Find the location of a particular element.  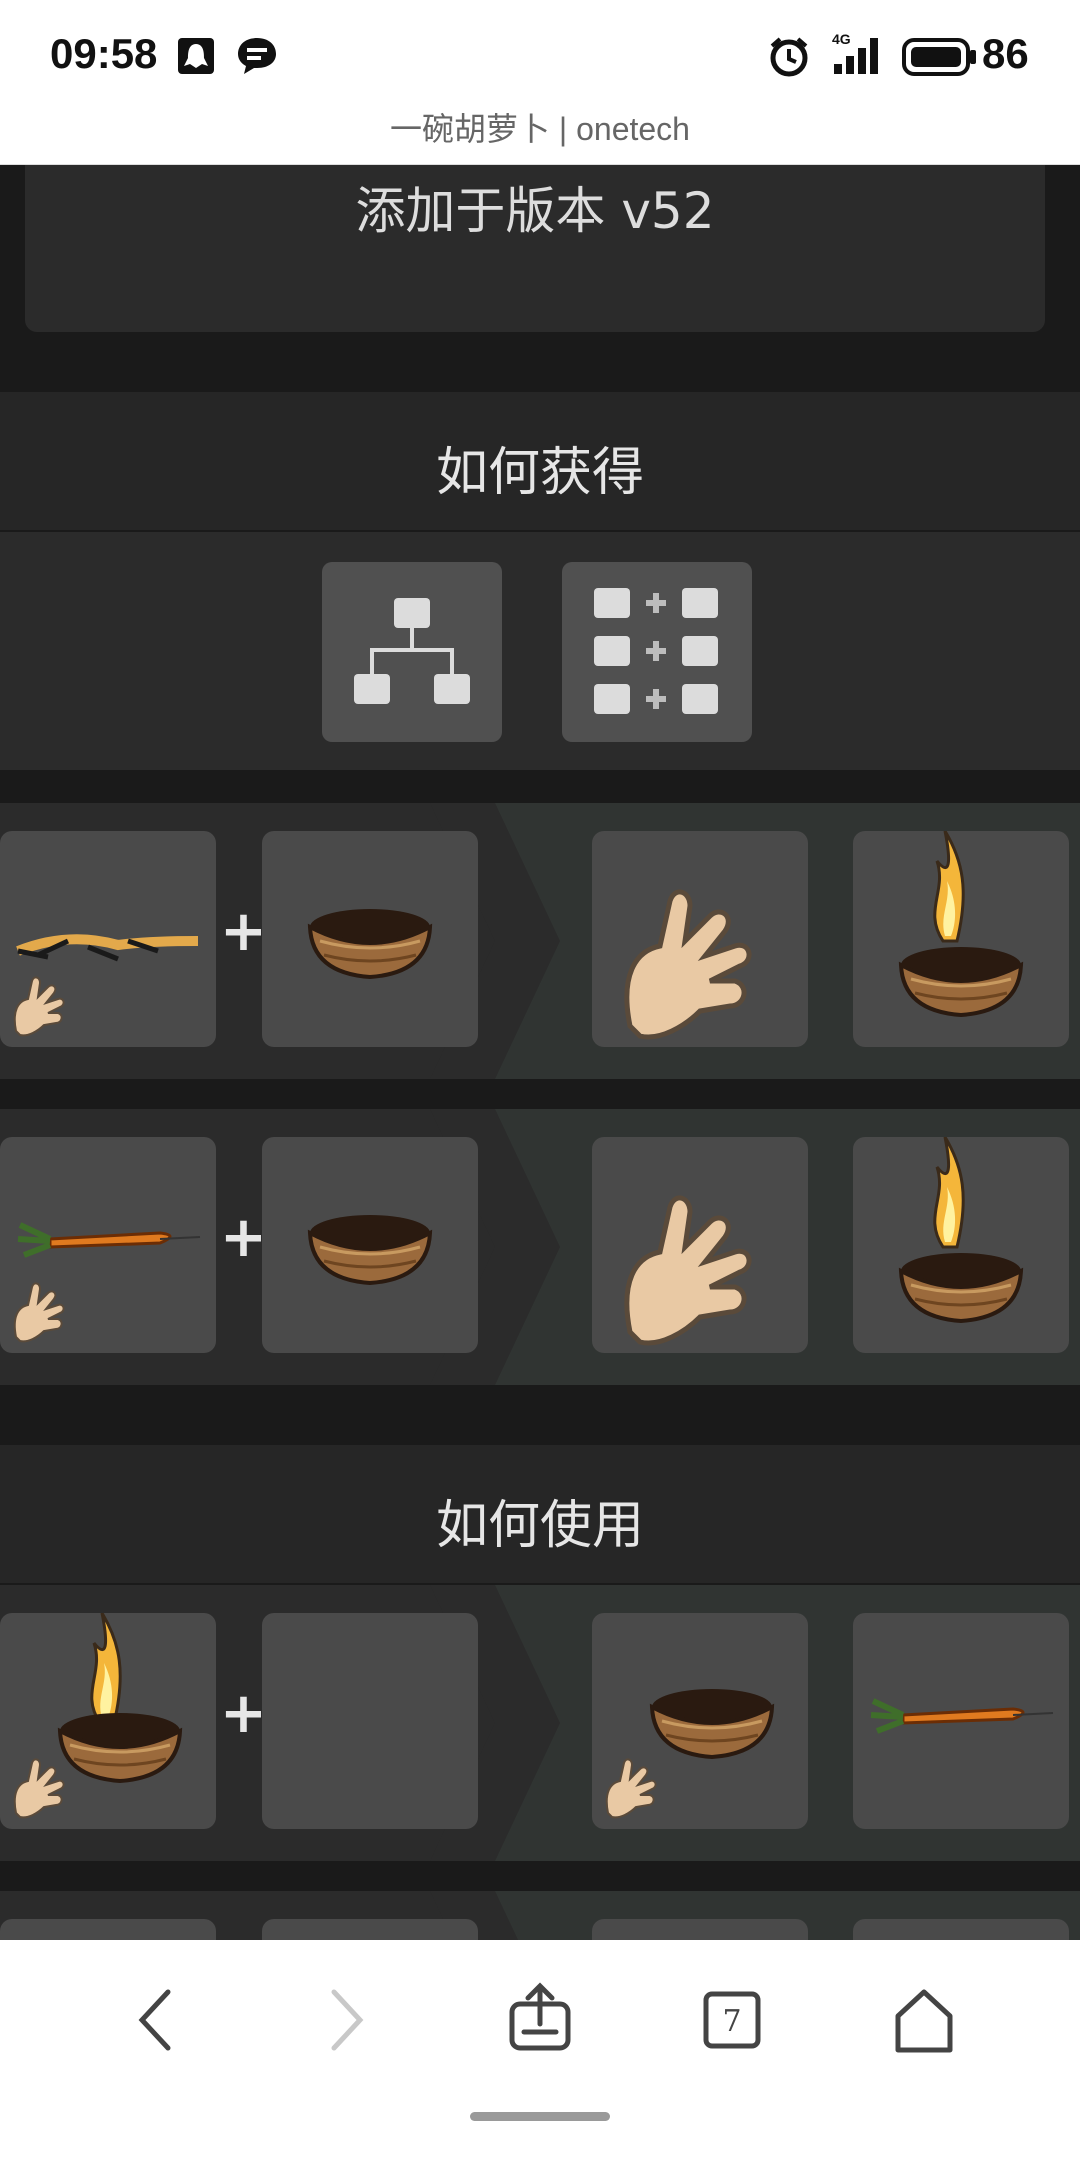

how-to-use-header: 如何使用 is located at coordinates (540, 1514).